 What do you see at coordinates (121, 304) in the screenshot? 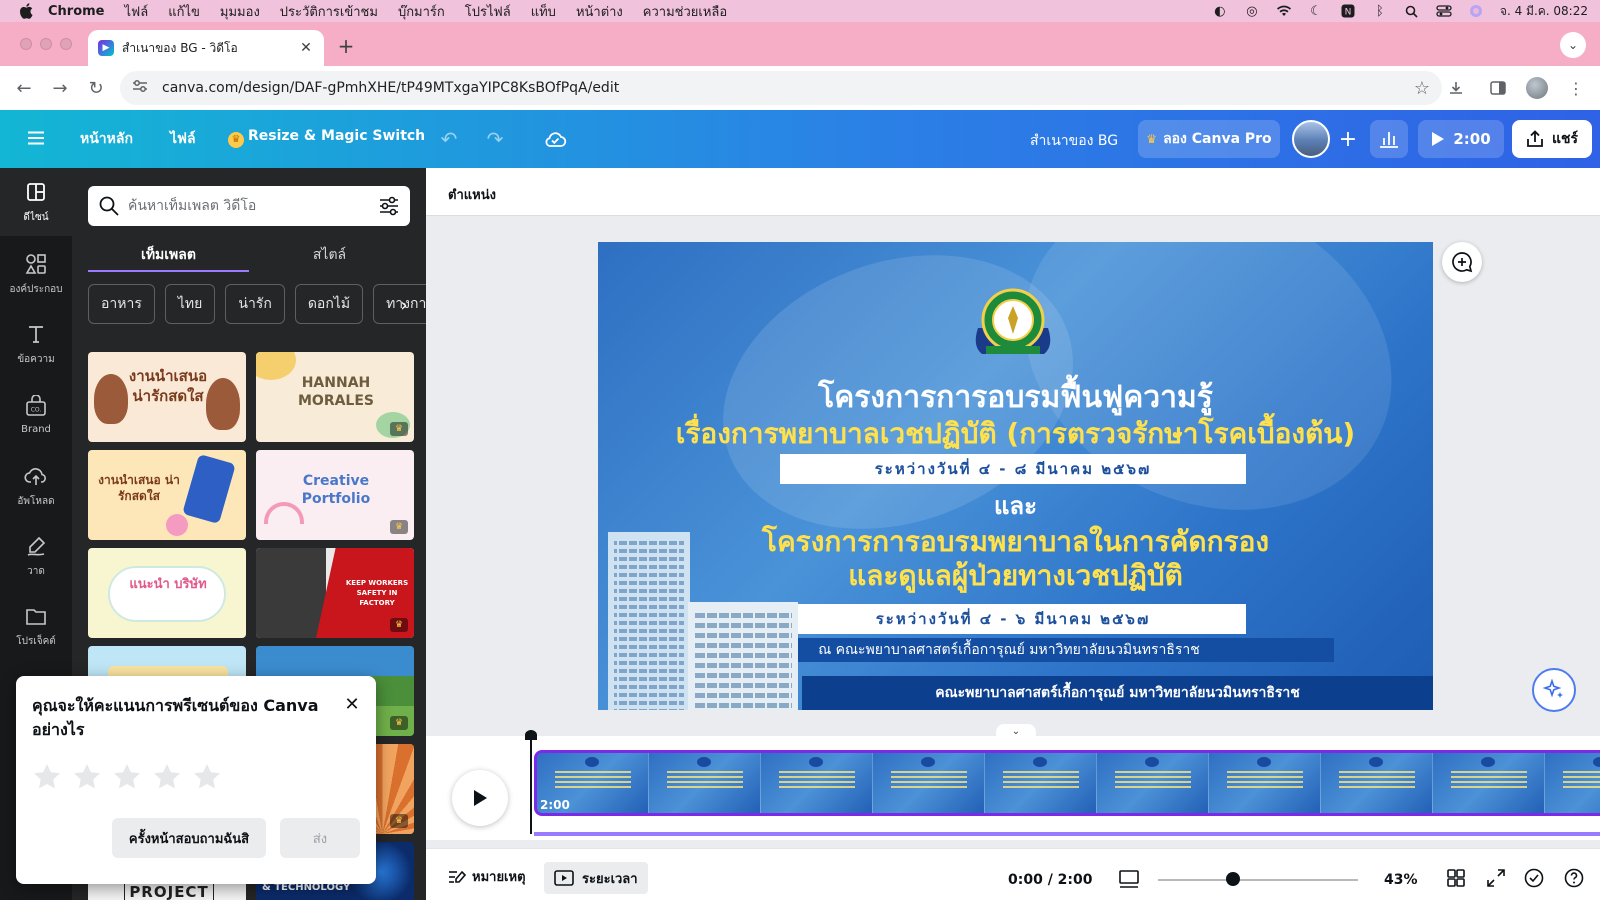
I see `chip-food: อาหาร` at bounding box center [121, 304].